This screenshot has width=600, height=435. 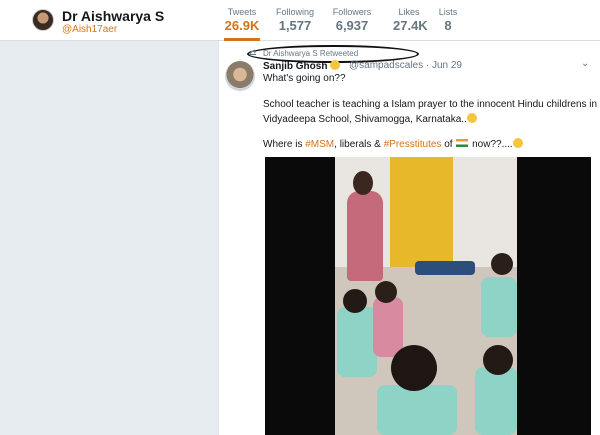 I want to click on thinking-face-icon, so click(x=517, y=143).